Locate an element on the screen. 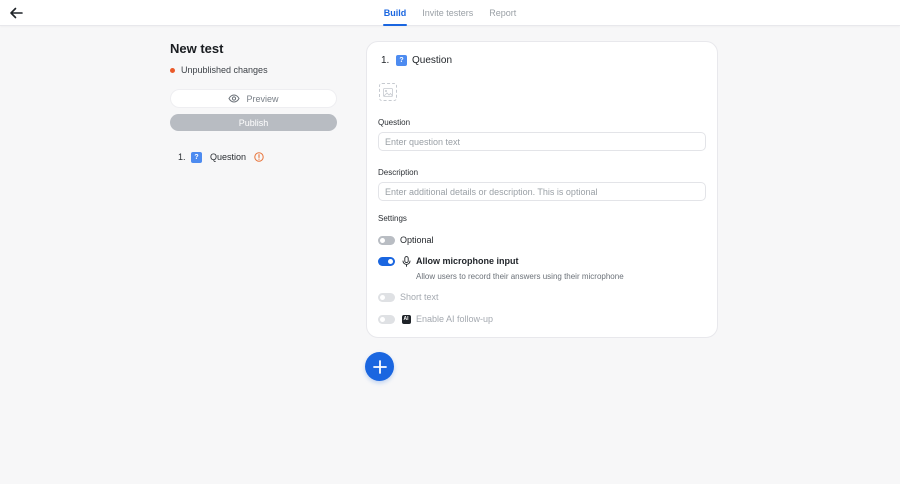  question-header: 1. ? Question is located at coordinates (416, 60).